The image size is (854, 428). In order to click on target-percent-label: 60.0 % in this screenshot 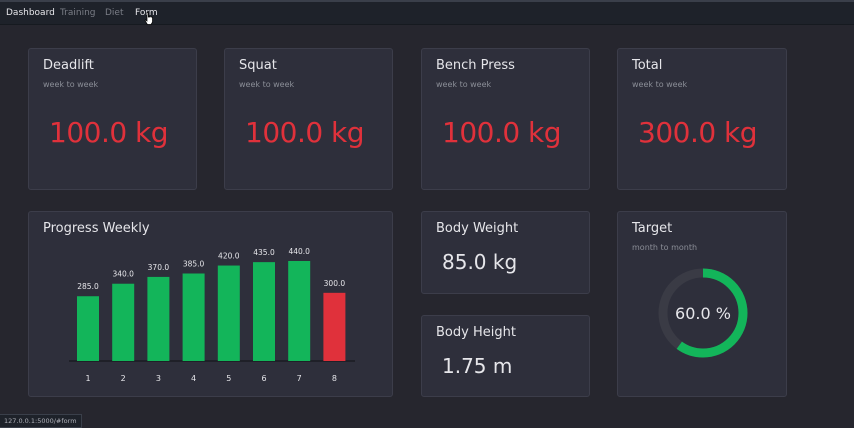, I will do `click(703, 313)`.